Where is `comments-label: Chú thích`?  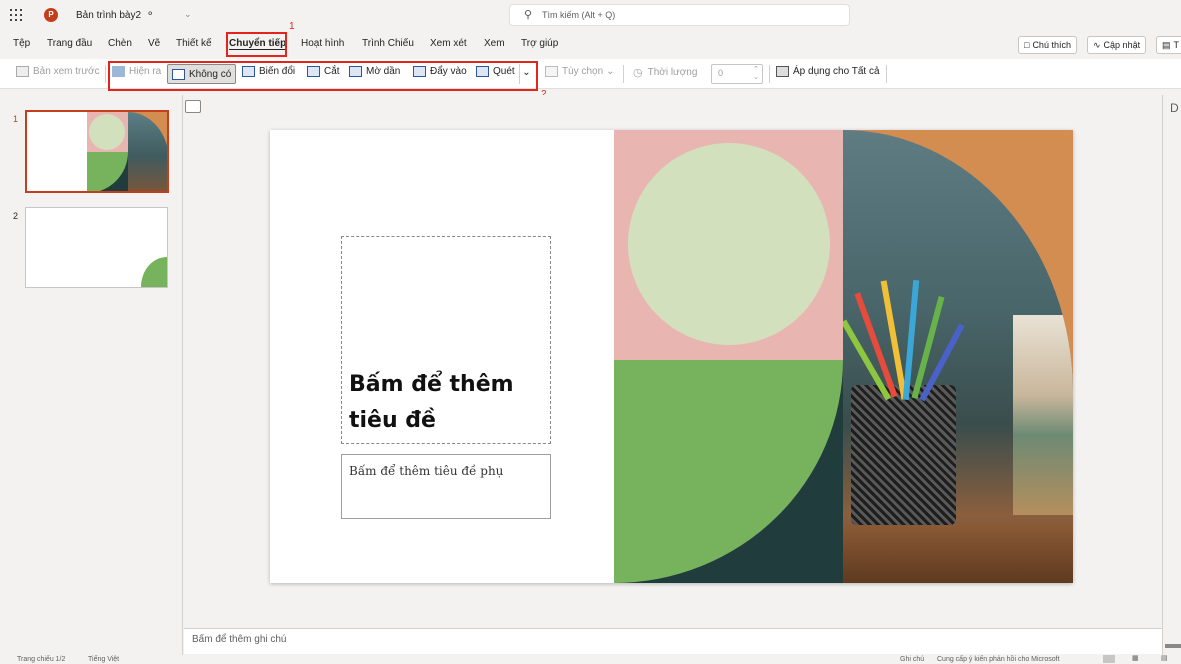 comments-label: Chú thích is located at coordinates (1051, 45).